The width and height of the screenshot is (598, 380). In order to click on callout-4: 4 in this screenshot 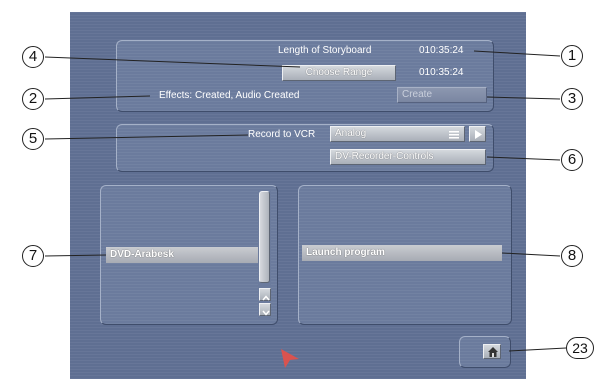, I will do `click(33, 57)`.